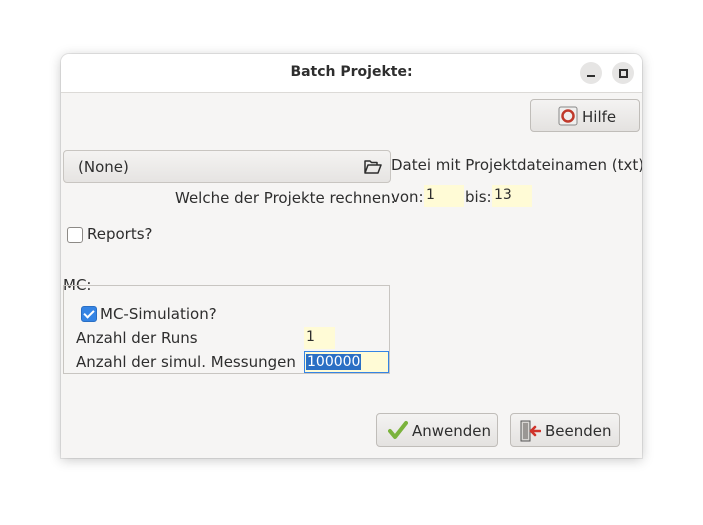 This screenshot has height=525, width=703. I want to click on reports-label: Reports?, so click(120, 234).